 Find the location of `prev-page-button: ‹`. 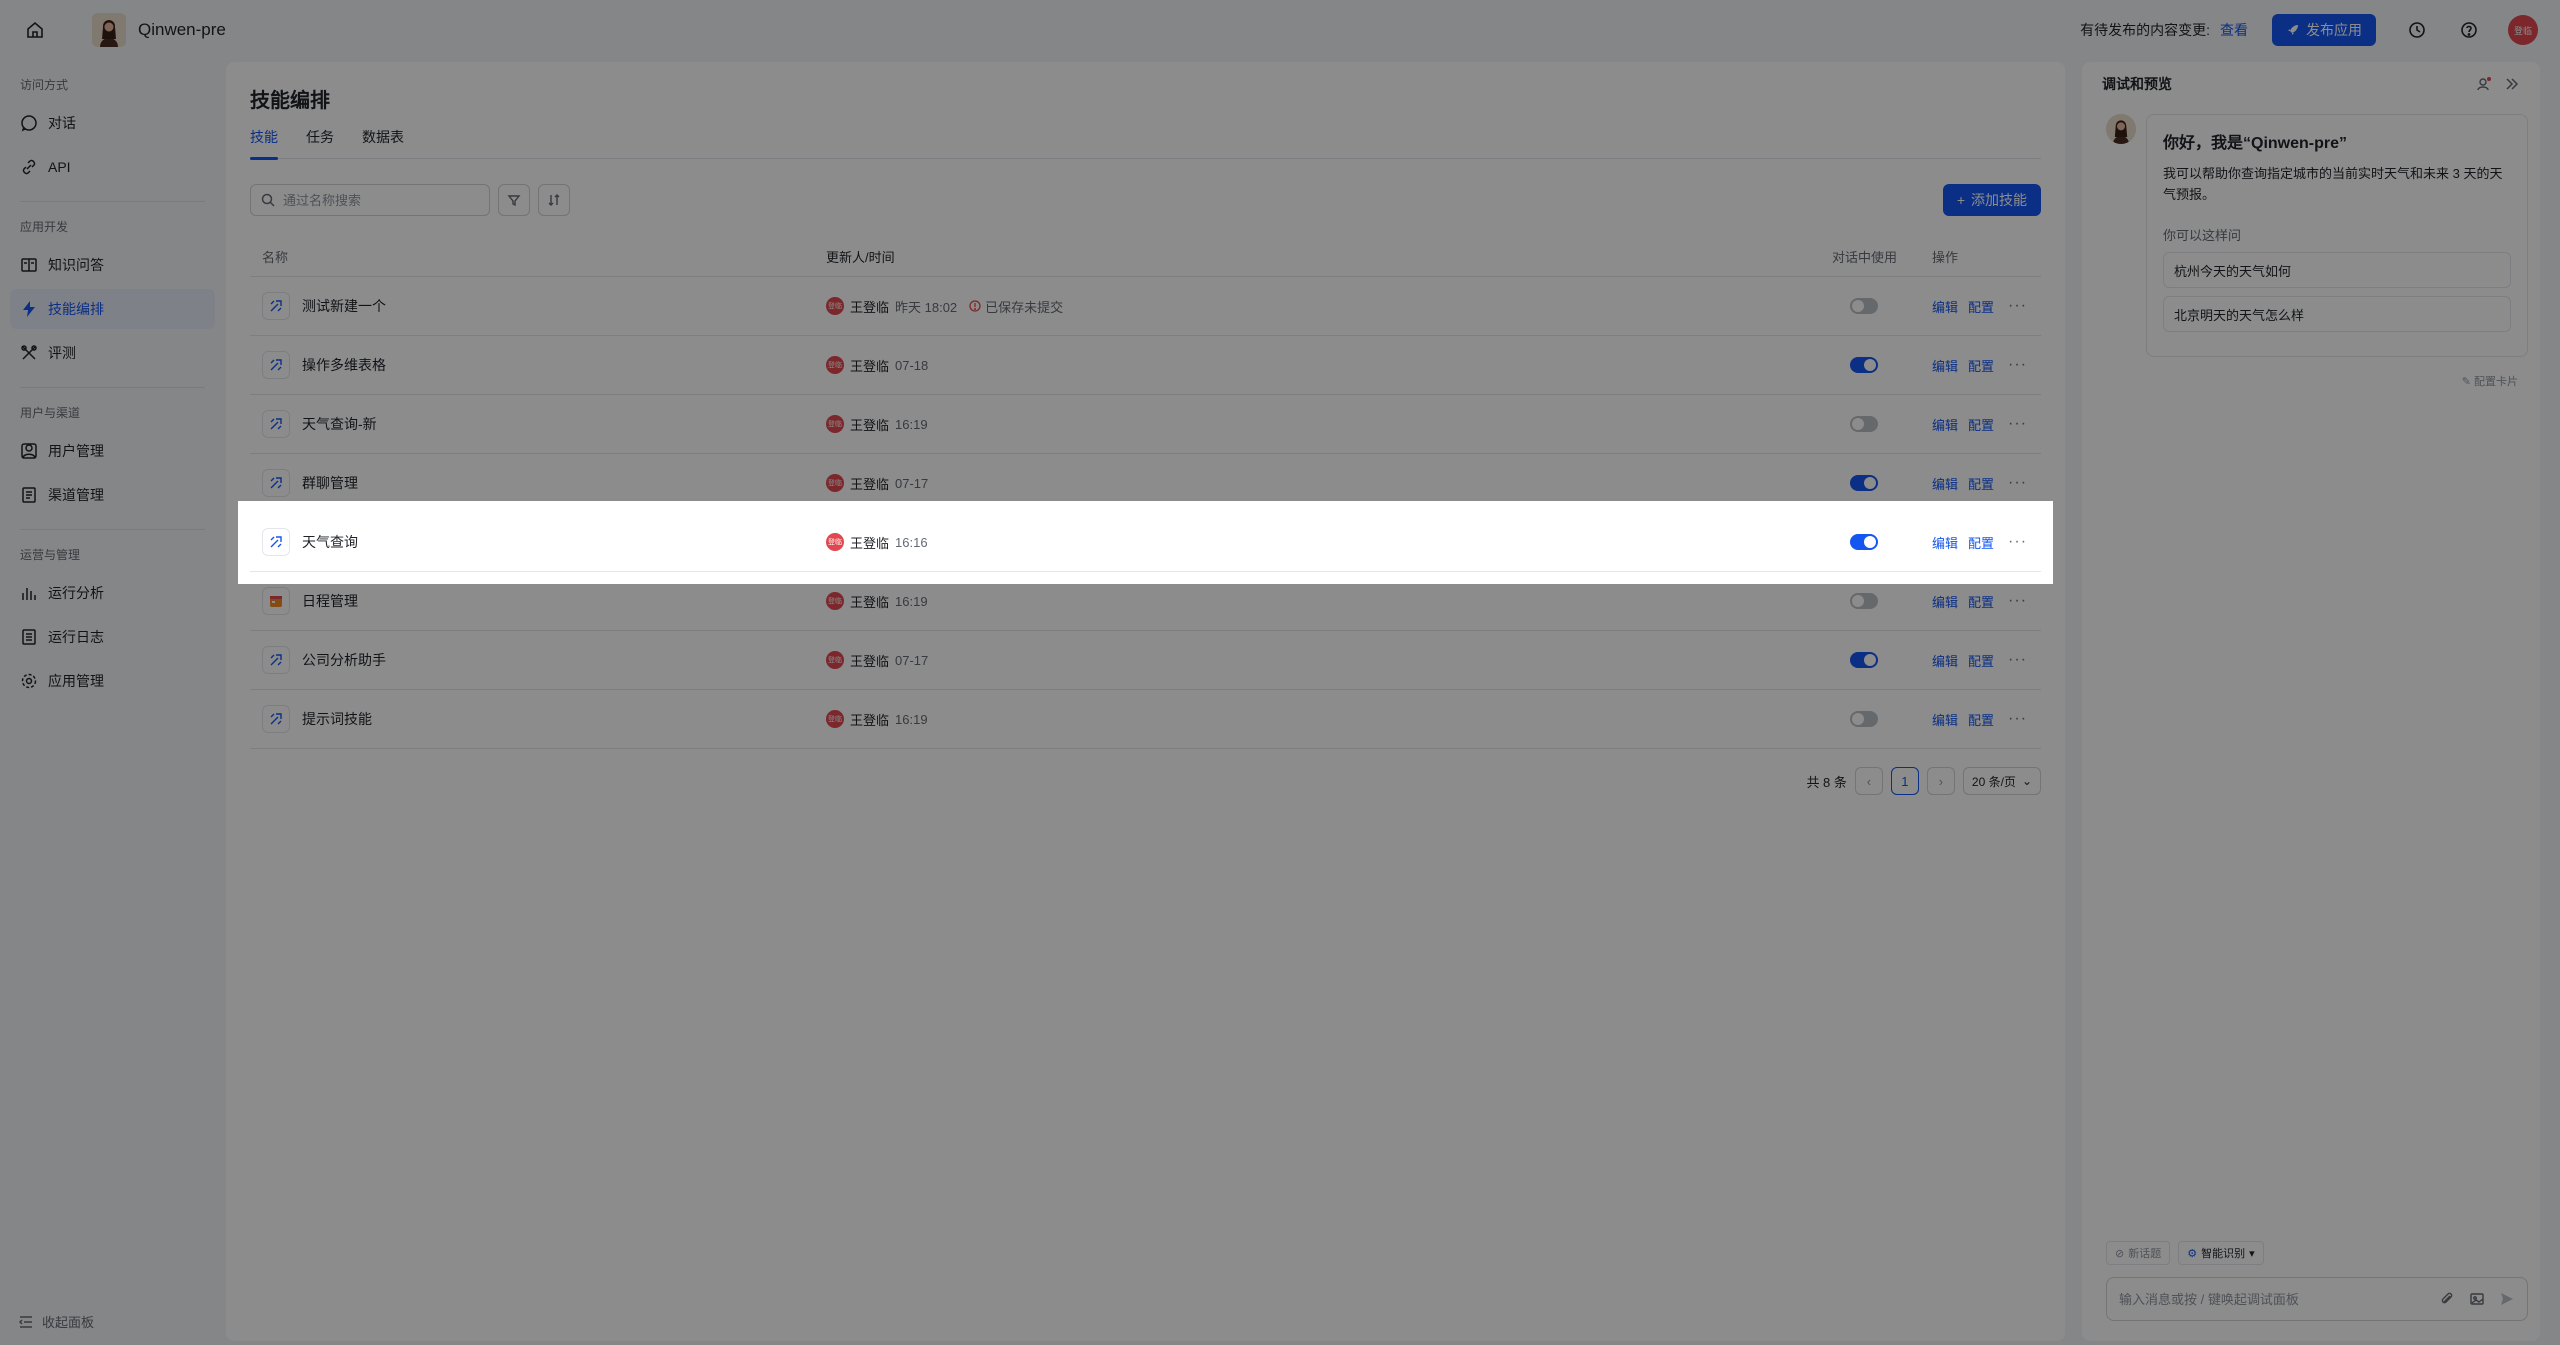

prev-page-button: ‹ is located at coordinates (1868, 781).